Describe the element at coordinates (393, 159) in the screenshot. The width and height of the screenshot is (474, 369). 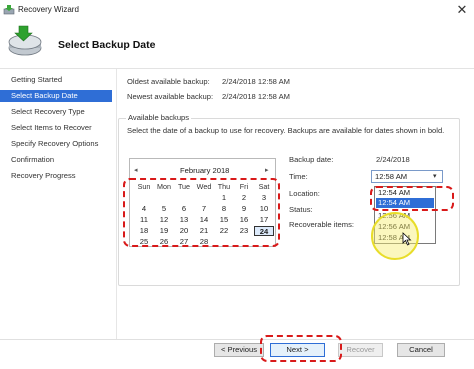
I see `backup-date-value: 2/24/2018` at that location.